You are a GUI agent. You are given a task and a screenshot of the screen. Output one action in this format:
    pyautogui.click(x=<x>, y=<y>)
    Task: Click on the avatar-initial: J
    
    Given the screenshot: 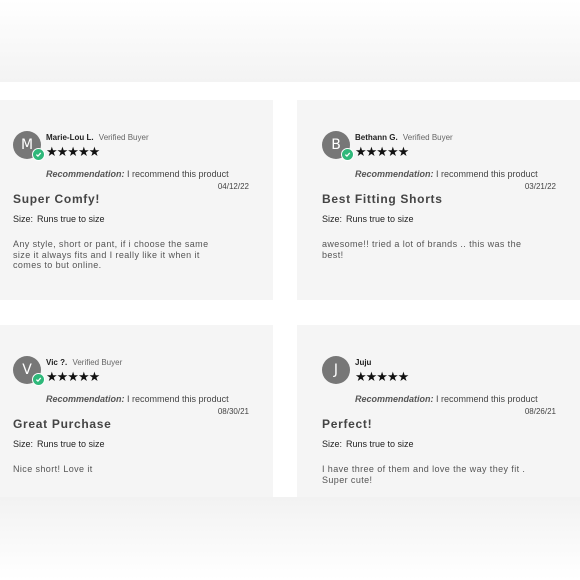 What is the action you would take?
    pyautogui.click(x=336, y=370)
    